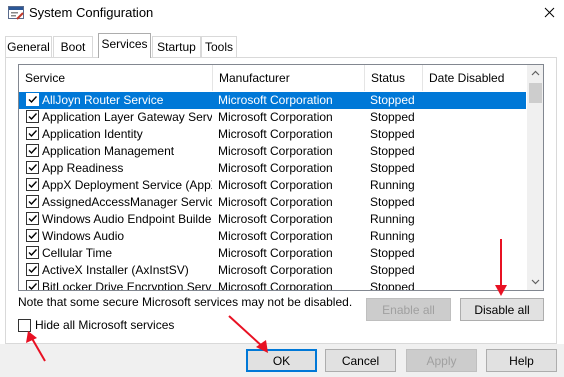 The height and width of the screenshot is (377, 564). I want to click on status-cell: Running, so click(392, 236).